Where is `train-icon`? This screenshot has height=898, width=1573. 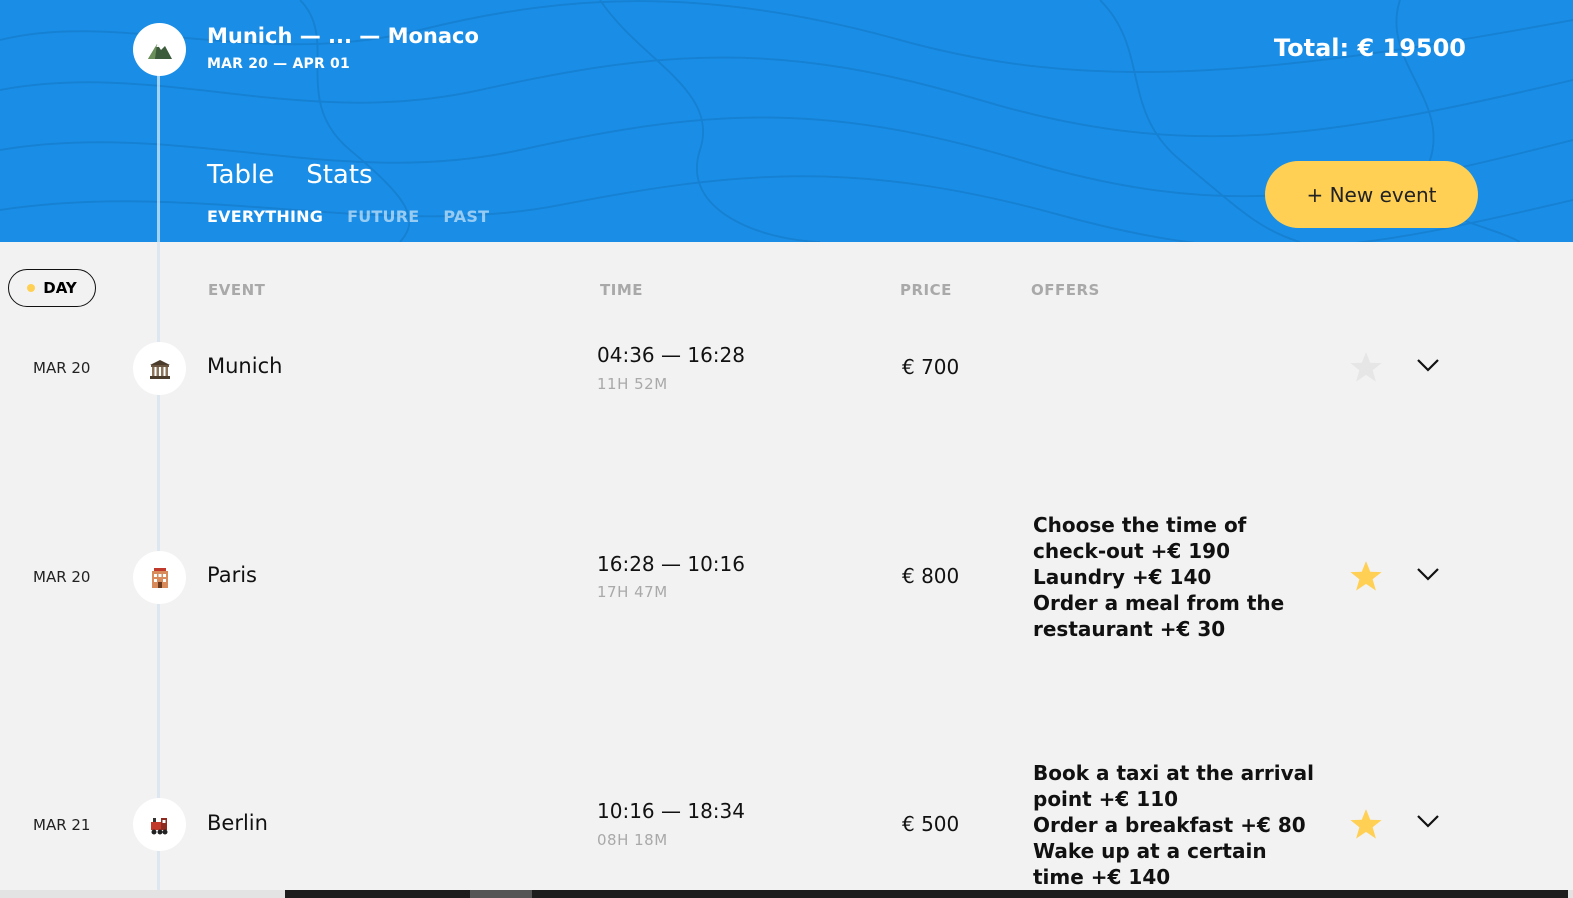 train-icon is located at coordinates (158, 825).